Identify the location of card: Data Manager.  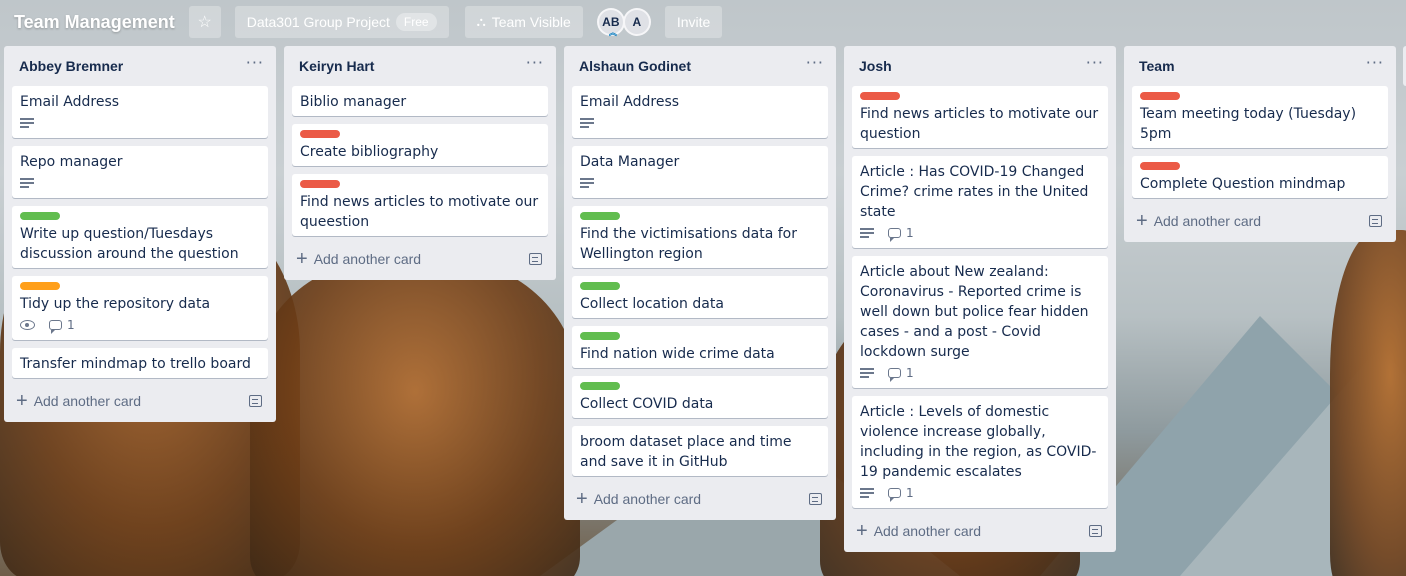
(700, 172).